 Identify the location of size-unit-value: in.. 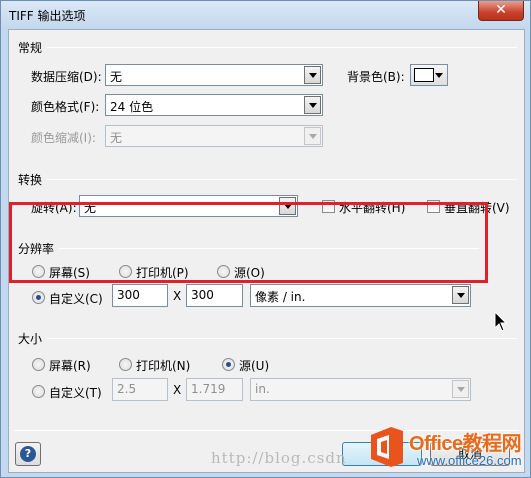
(262, 389).